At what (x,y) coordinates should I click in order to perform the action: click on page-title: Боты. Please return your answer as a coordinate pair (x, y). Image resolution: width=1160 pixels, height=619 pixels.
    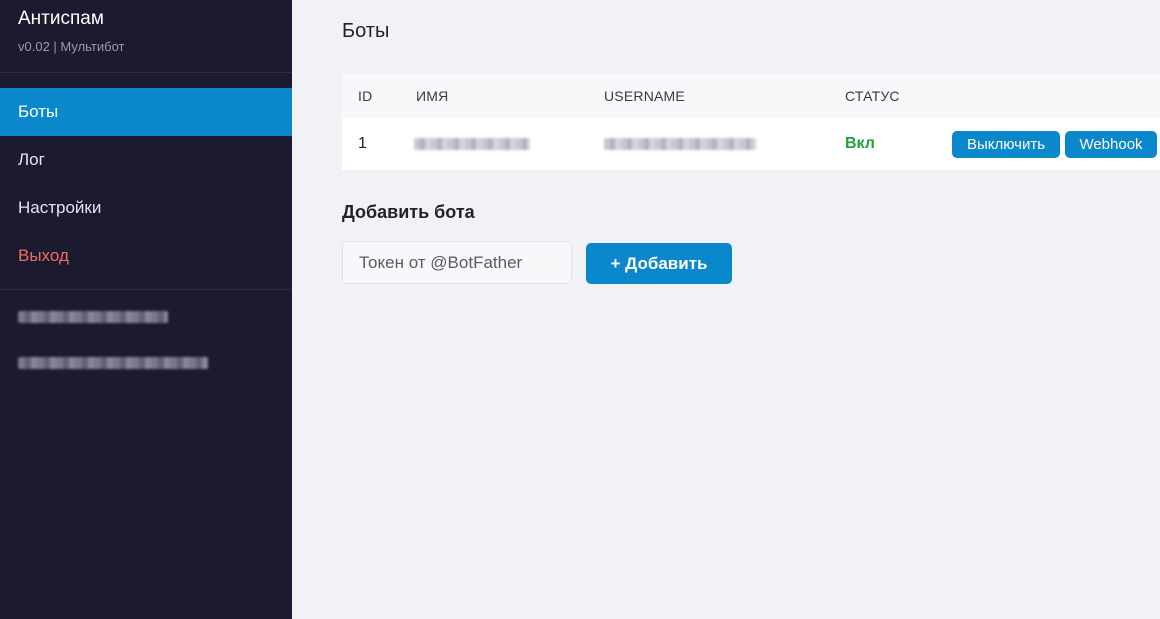
    Looking at the image, I should click on (366, 31).